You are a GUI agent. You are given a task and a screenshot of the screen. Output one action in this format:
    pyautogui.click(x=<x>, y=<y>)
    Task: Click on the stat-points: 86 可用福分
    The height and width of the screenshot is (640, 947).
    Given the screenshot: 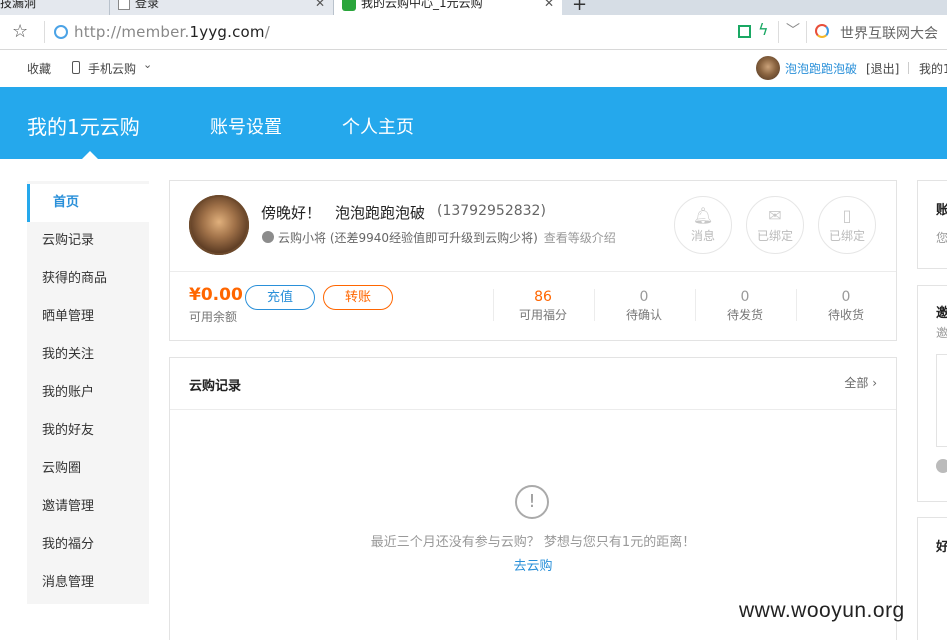 What is the action you would take?
    pyautogui.click(x=543, y=306)
    